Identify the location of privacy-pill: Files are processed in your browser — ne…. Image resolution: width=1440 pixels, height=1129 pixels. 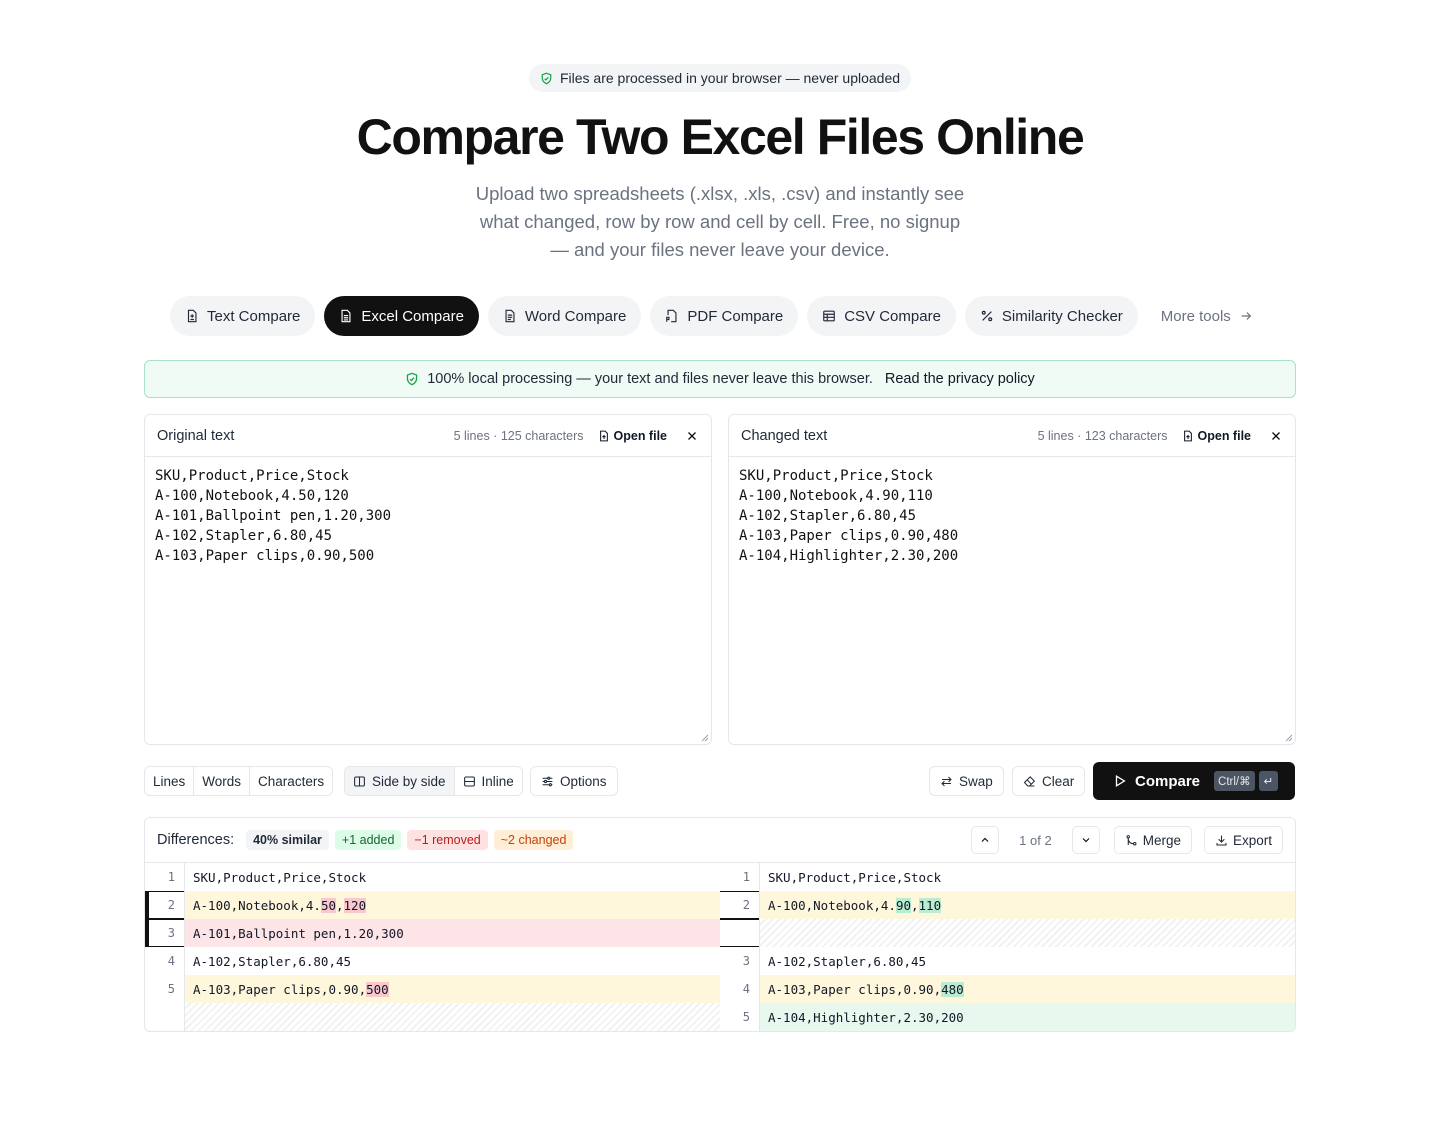
(720, 78).